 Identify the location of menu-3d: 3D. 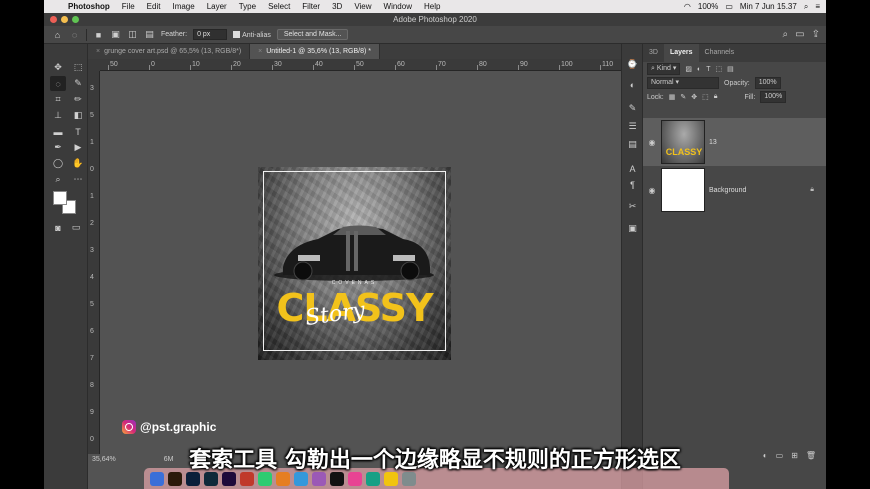
(337, 6).